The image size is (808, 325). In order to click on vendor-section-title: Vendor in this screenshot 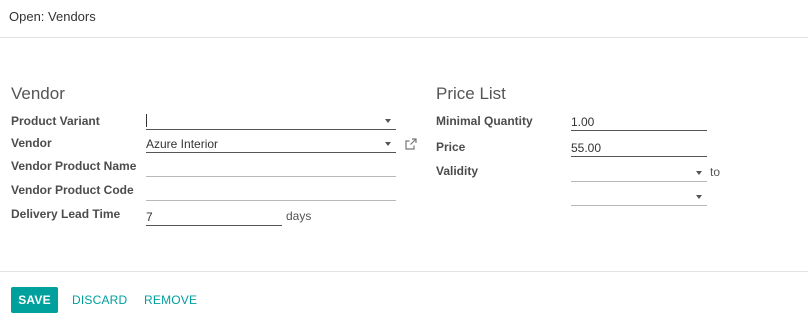, I will do `click(38, 93)`.